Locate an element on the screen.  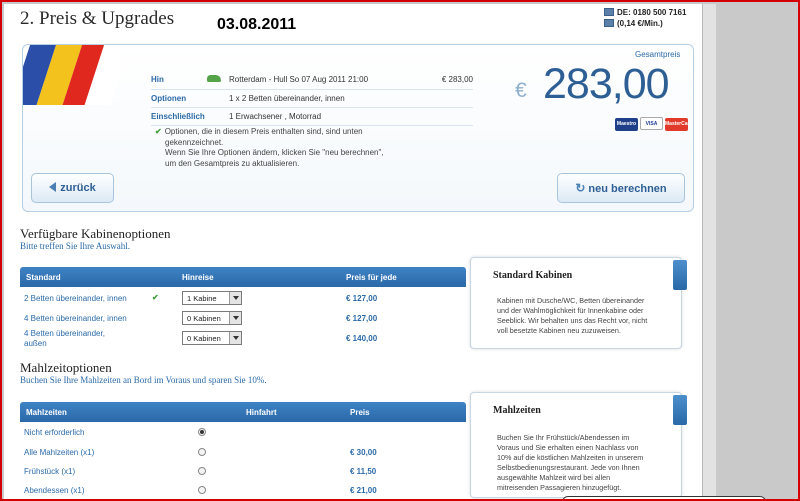
meal-price: € 11,50 is located at coordinates (363, 471).